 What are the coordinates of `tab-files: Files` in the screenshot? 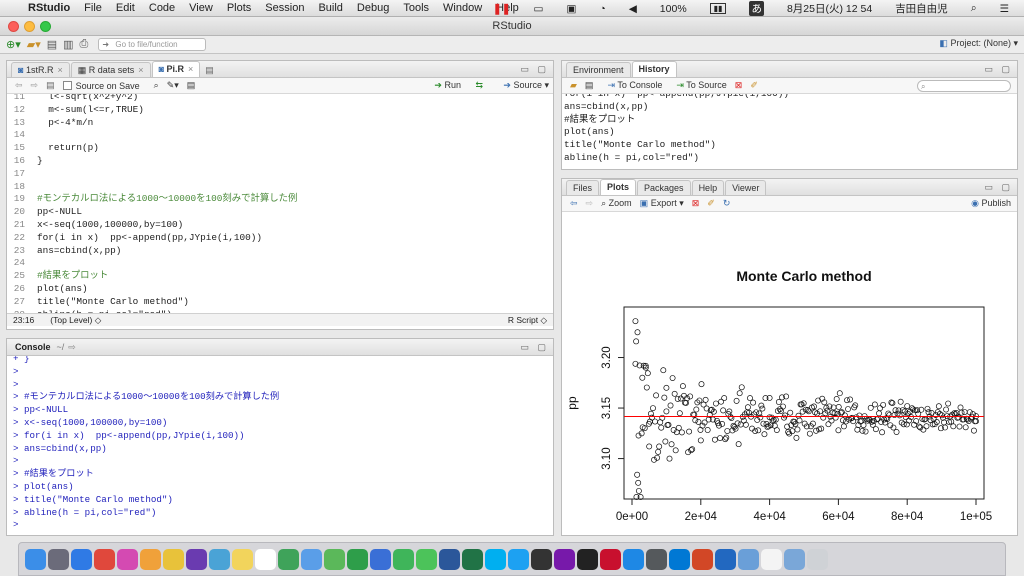 It's located at (583, 187).